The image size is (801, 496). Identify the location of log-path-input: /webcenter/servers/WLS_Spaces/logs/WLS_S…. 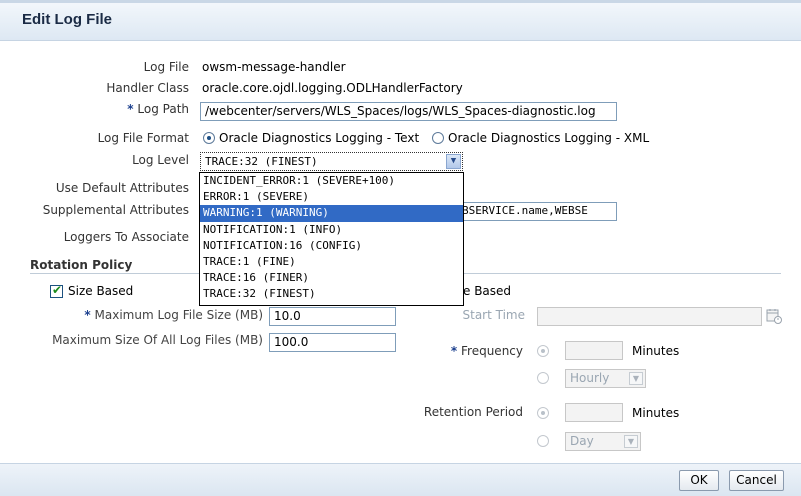
(408, 111).